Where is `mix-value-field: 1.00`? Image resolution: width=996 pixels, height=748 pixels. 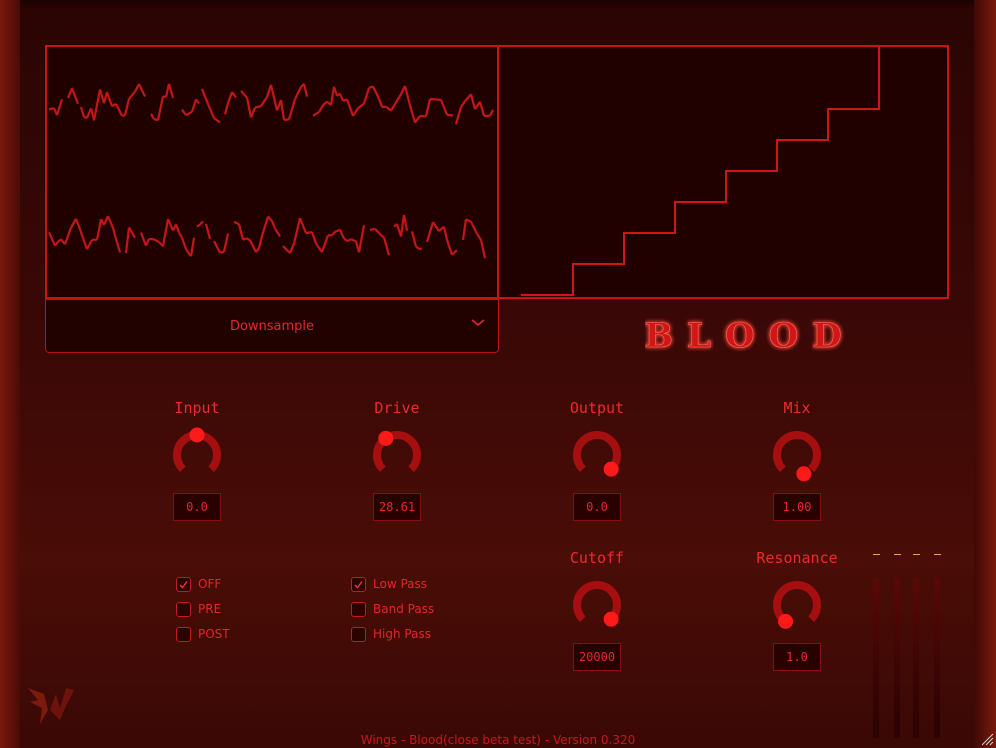
mix-value-field: 1.00 is located at coordinates (797, 507).